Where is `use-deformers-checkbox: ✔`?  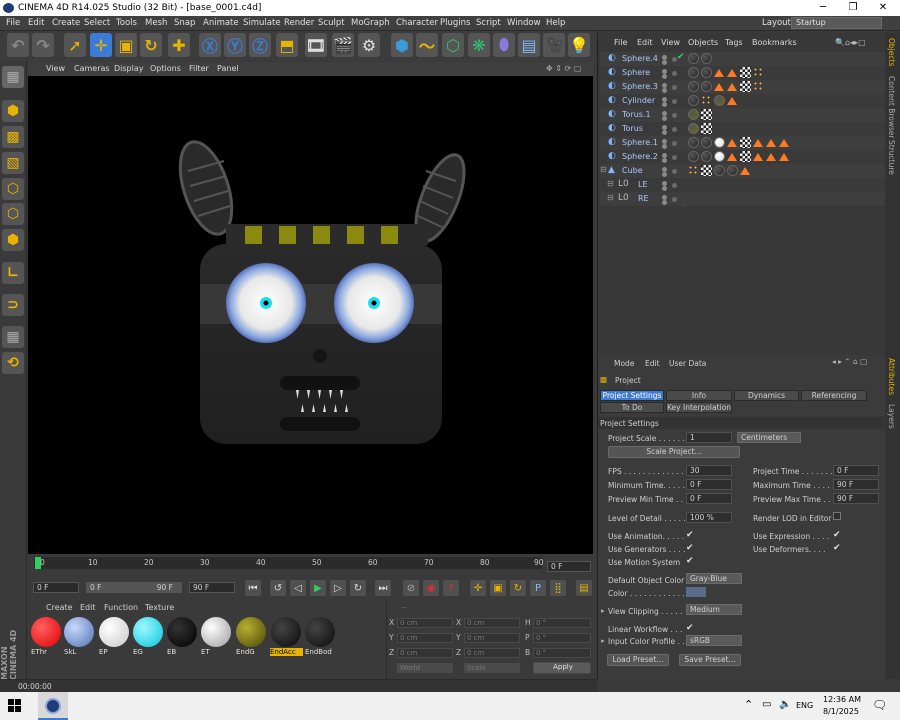
use-deformers-checkbox: ✔ is located at coordinates (837, 548).